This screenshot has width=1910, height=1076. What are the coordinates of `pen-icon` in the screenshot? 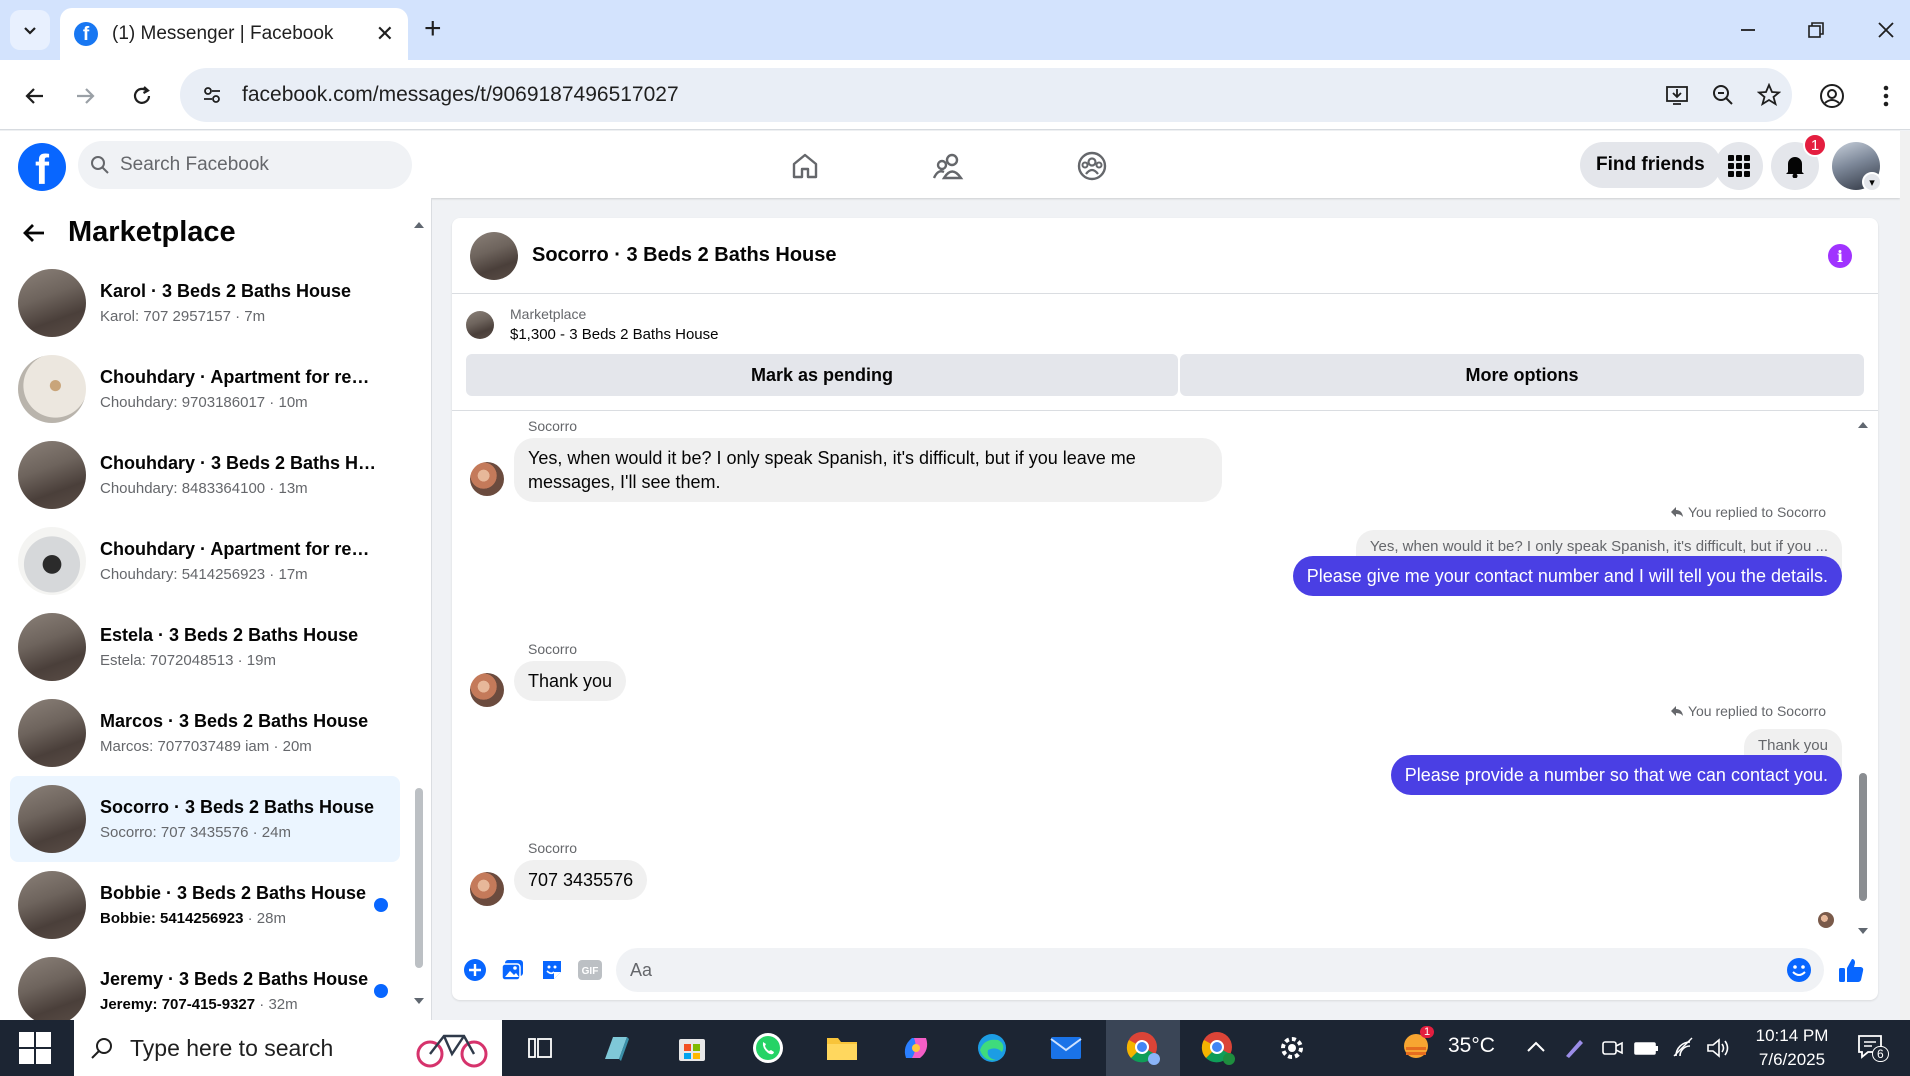 It's located at (1574, 1051).